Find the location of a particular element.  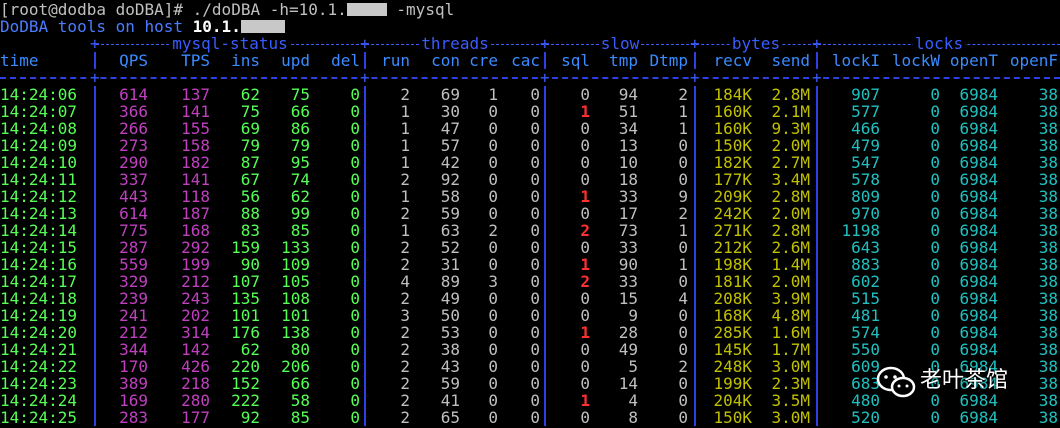

cell-send: 3.0M is located at coordinates (790, 366).